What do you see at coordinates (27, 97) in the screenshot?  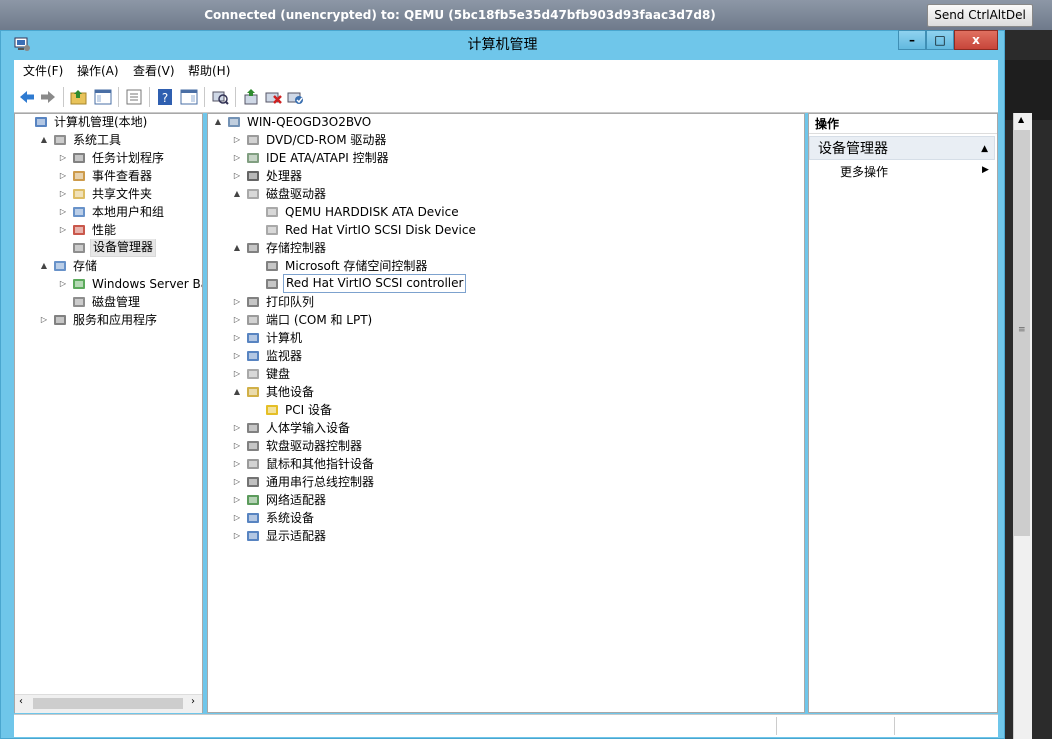 I see `back-arrow-icon` at bounding box center [27, 97].